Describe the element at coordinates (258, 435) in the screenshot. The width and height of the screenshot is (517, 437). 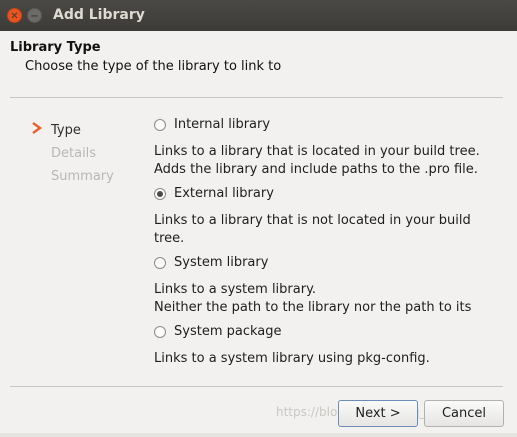
I see `background-window-strip` at that location.